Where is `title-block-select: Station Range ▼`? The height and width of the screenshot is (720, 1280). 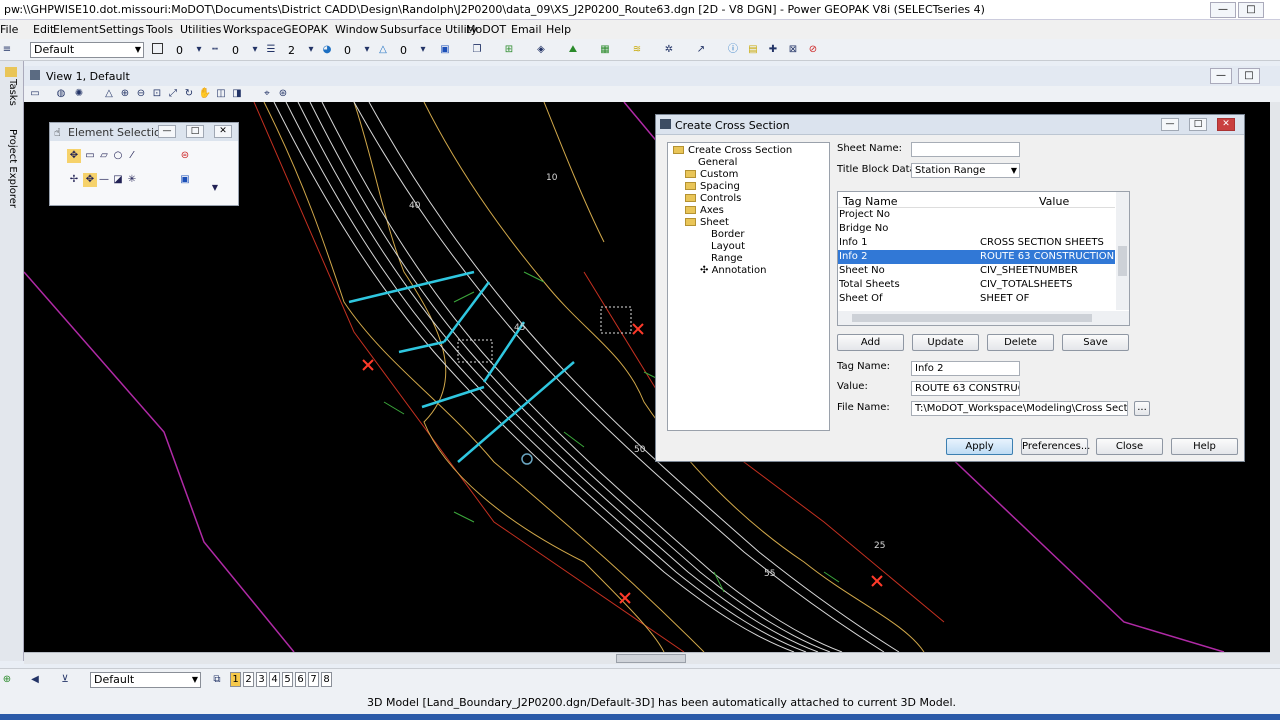
title-block-select: Station Range ▼ is located at coordinates (965, 170).